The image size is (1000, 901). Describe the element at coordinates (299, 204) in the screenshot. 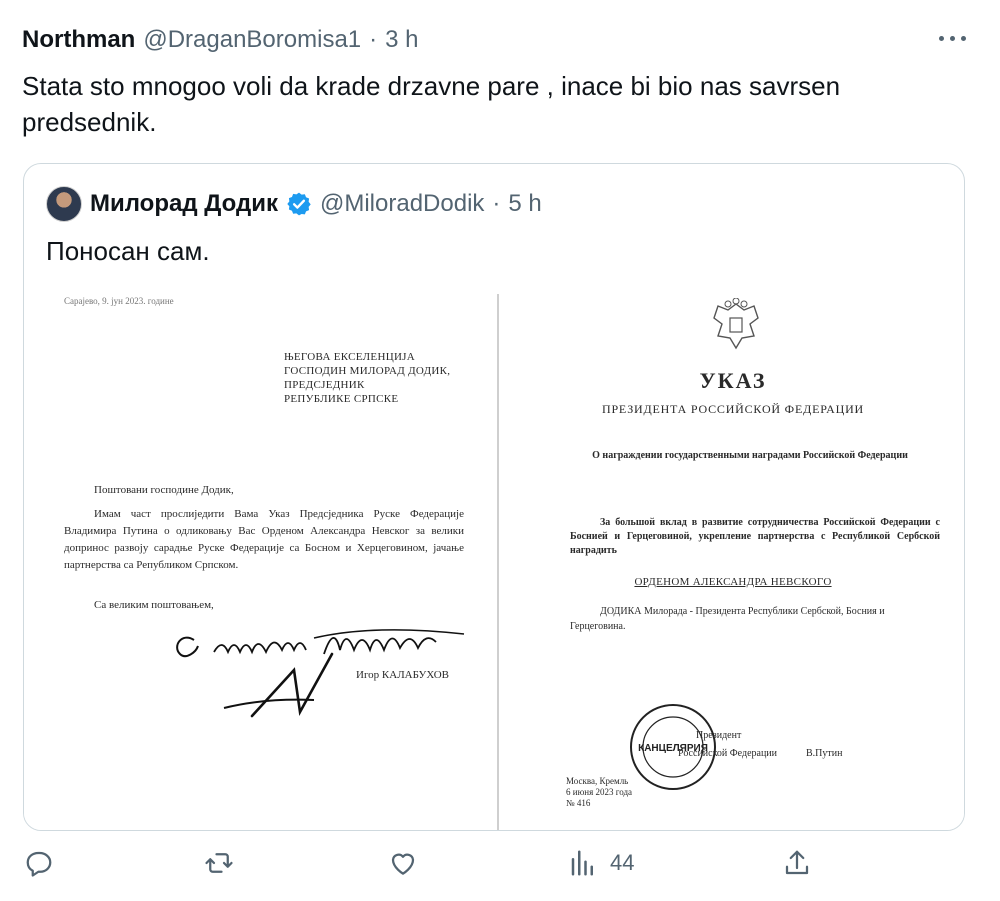

I see `verified-badge-icon` at that location.